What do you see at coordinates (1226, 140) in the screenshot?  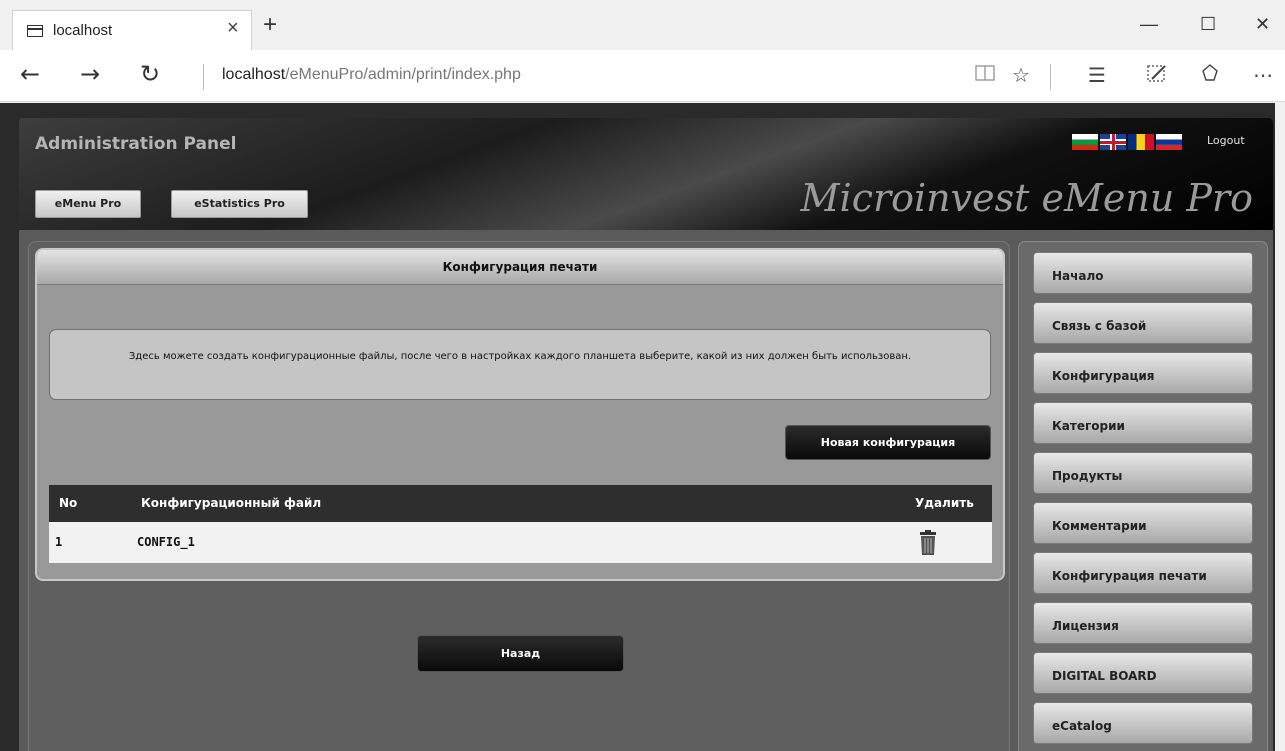 I see `logout-link: Logout` at bounding box center [1226, 140].